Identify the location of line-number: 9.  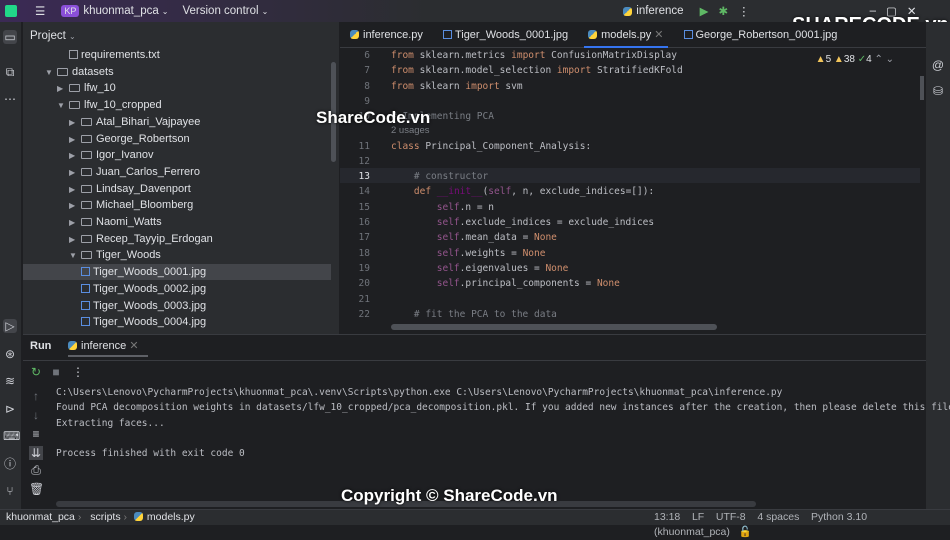
(367, 101).